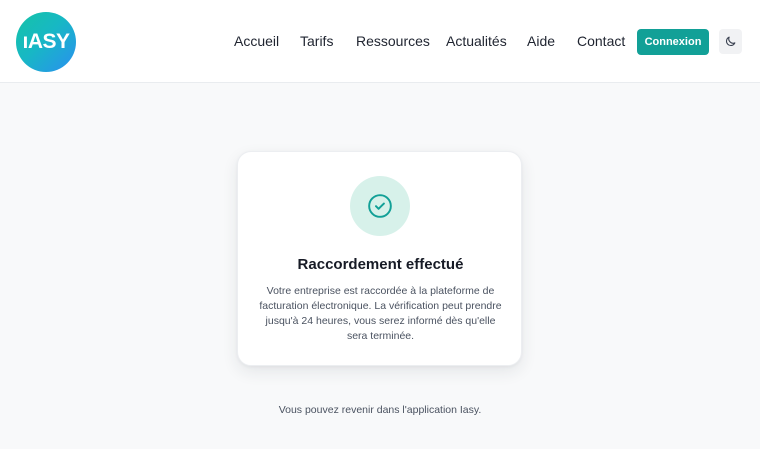  I want to click on success-badge, so click(380, 206).